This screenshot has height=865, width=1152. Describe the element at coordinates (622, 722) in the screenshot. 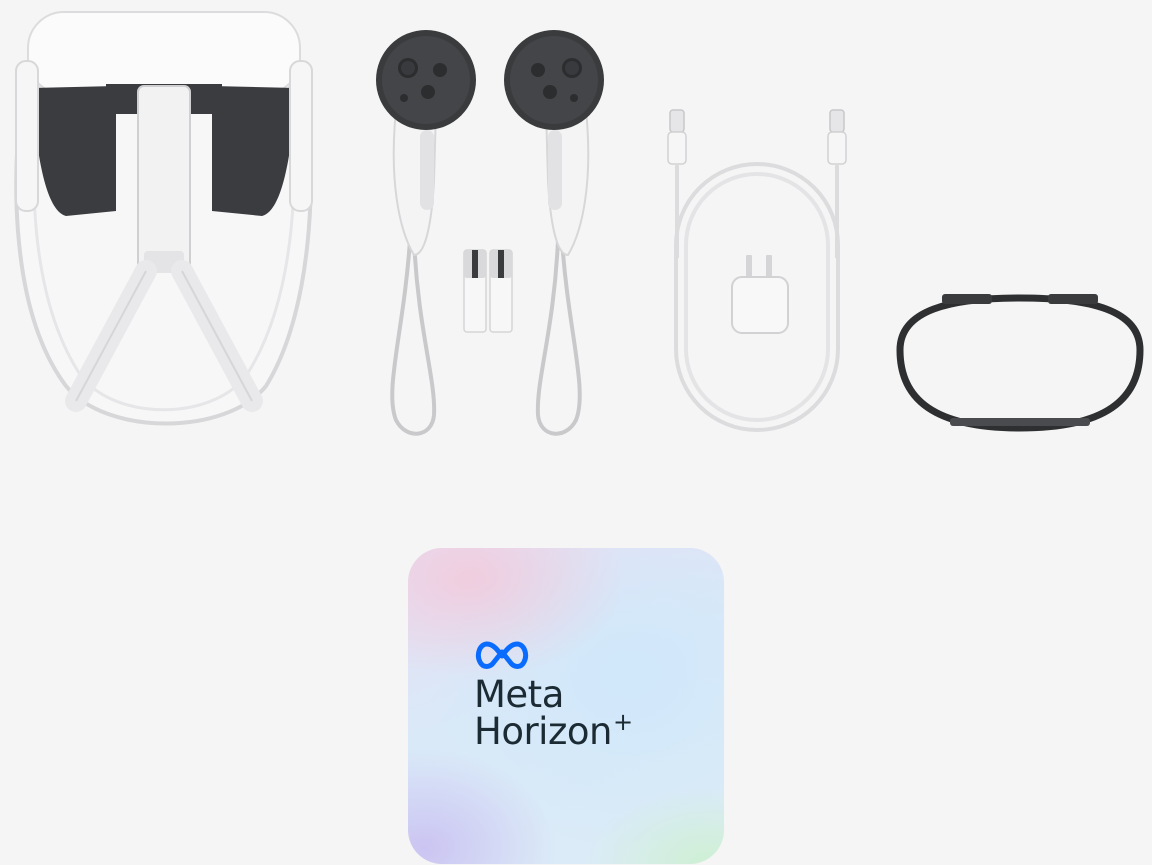

I see `brand-plus-symbol: +` at that location.